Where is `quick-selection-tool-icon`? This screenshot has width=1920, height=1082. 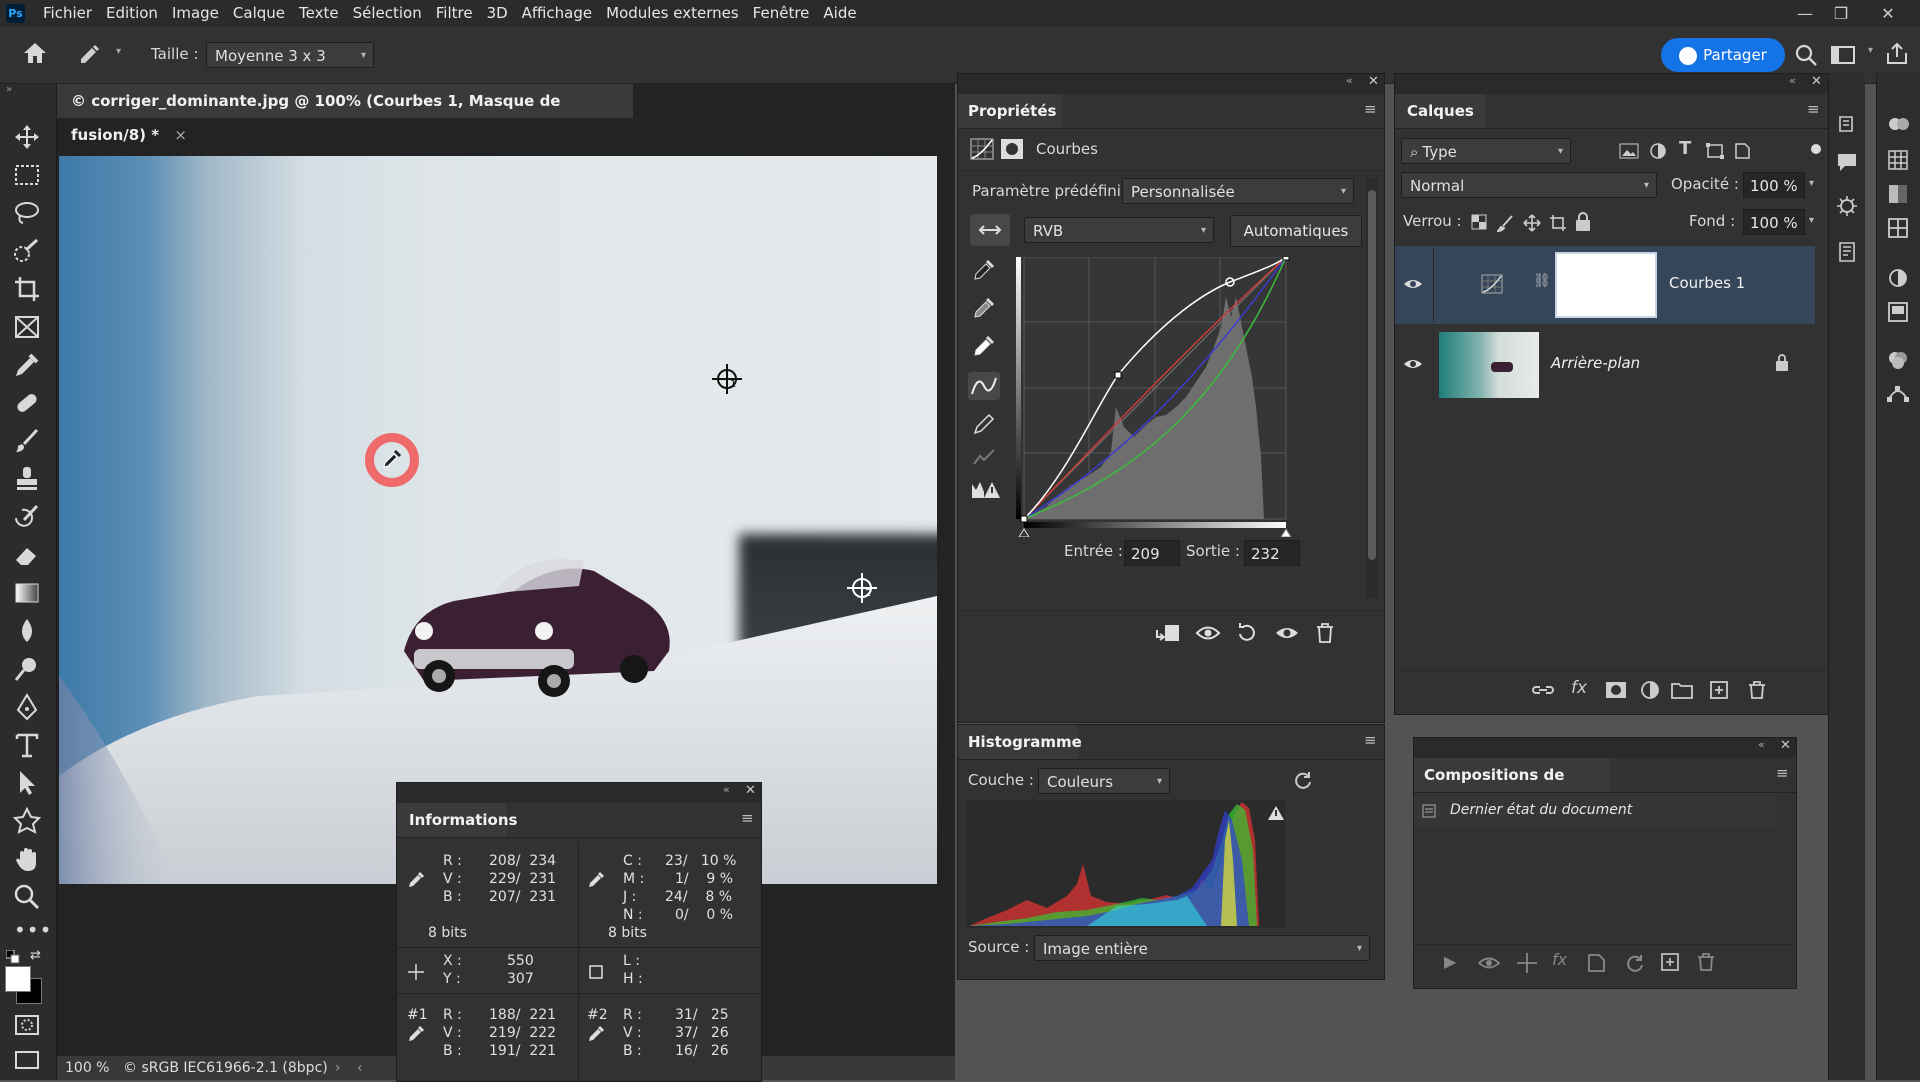 quick-selection-tool-icon is located at coordinates (27, 251).